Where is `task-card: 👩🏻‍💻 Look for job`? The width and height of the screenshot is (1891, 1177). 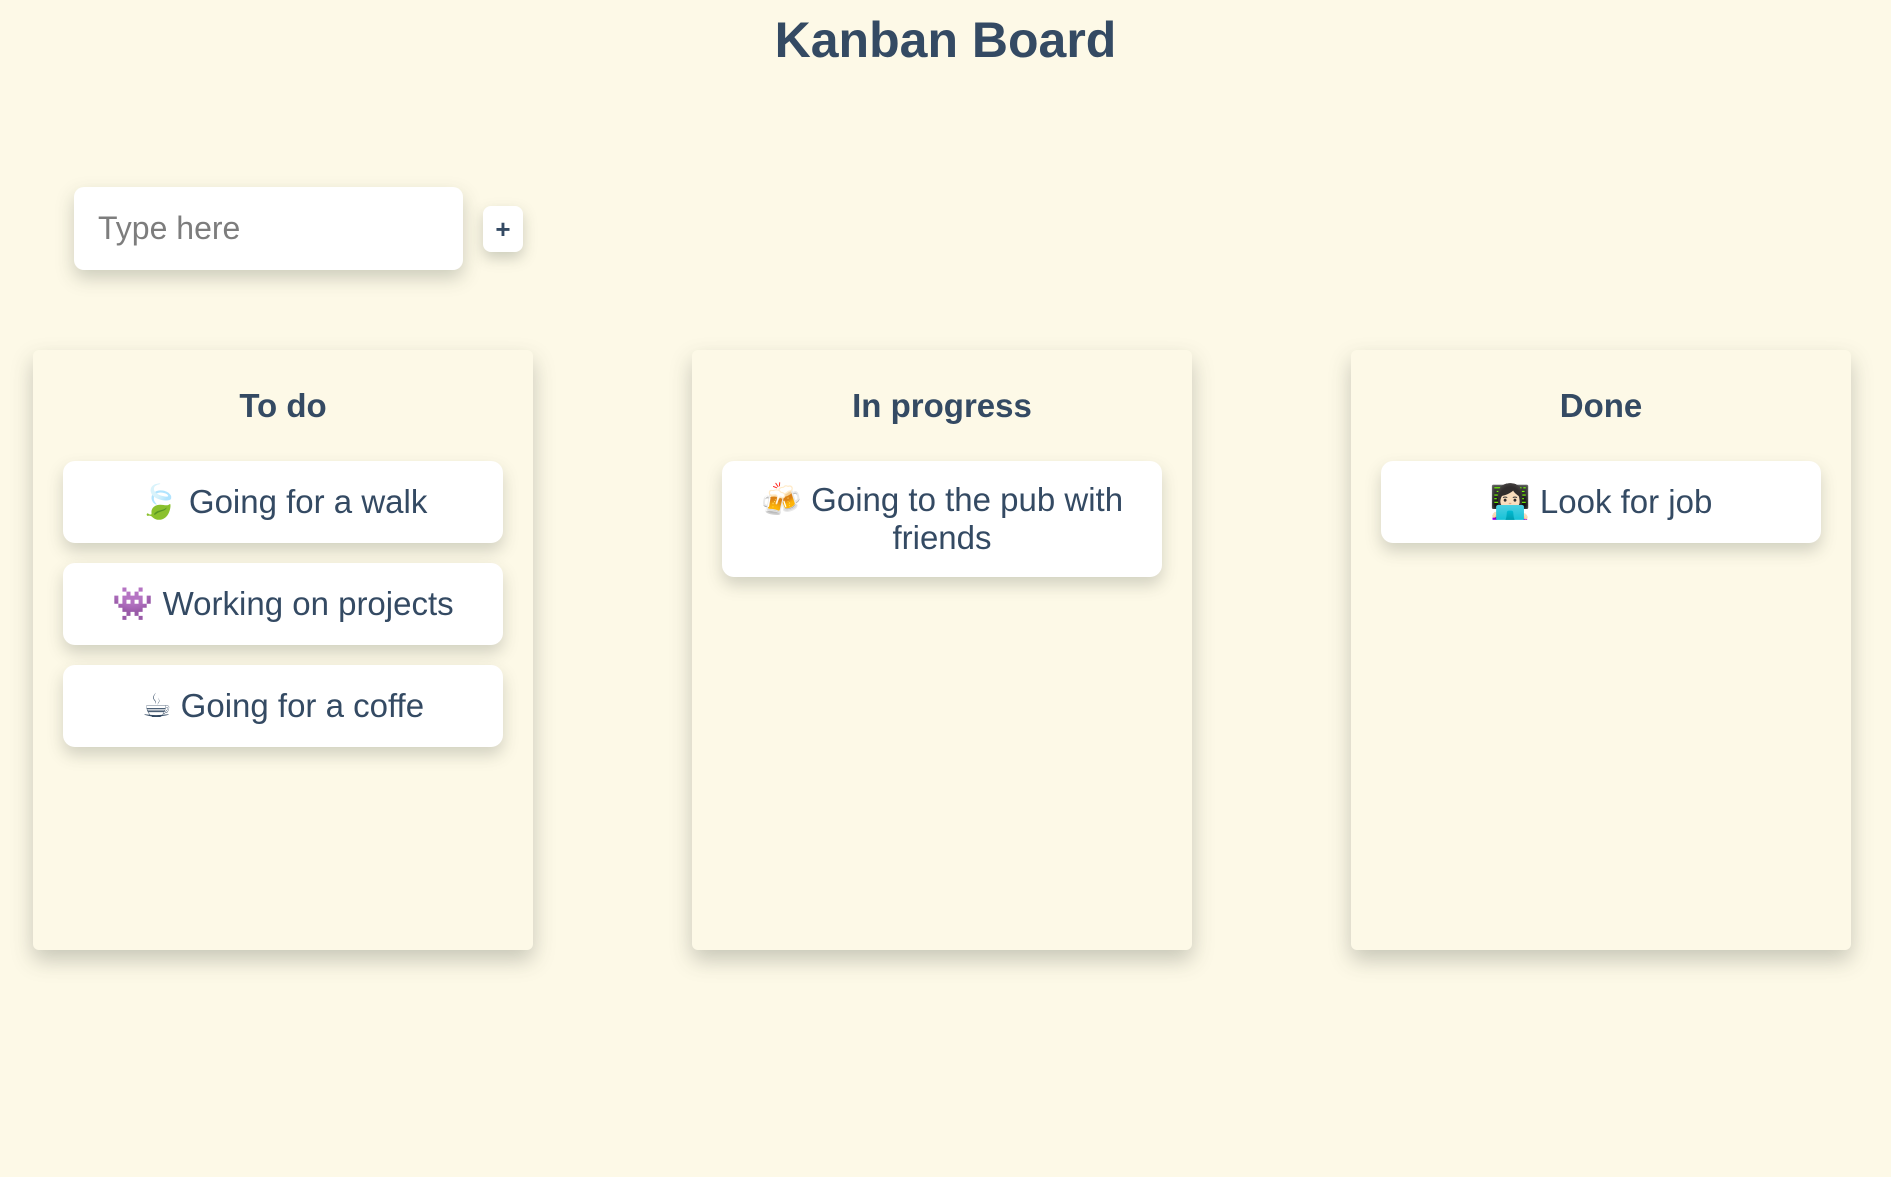 task-card: 👩🏻‍💻 Look for job is located at coordinates (1601, 502).